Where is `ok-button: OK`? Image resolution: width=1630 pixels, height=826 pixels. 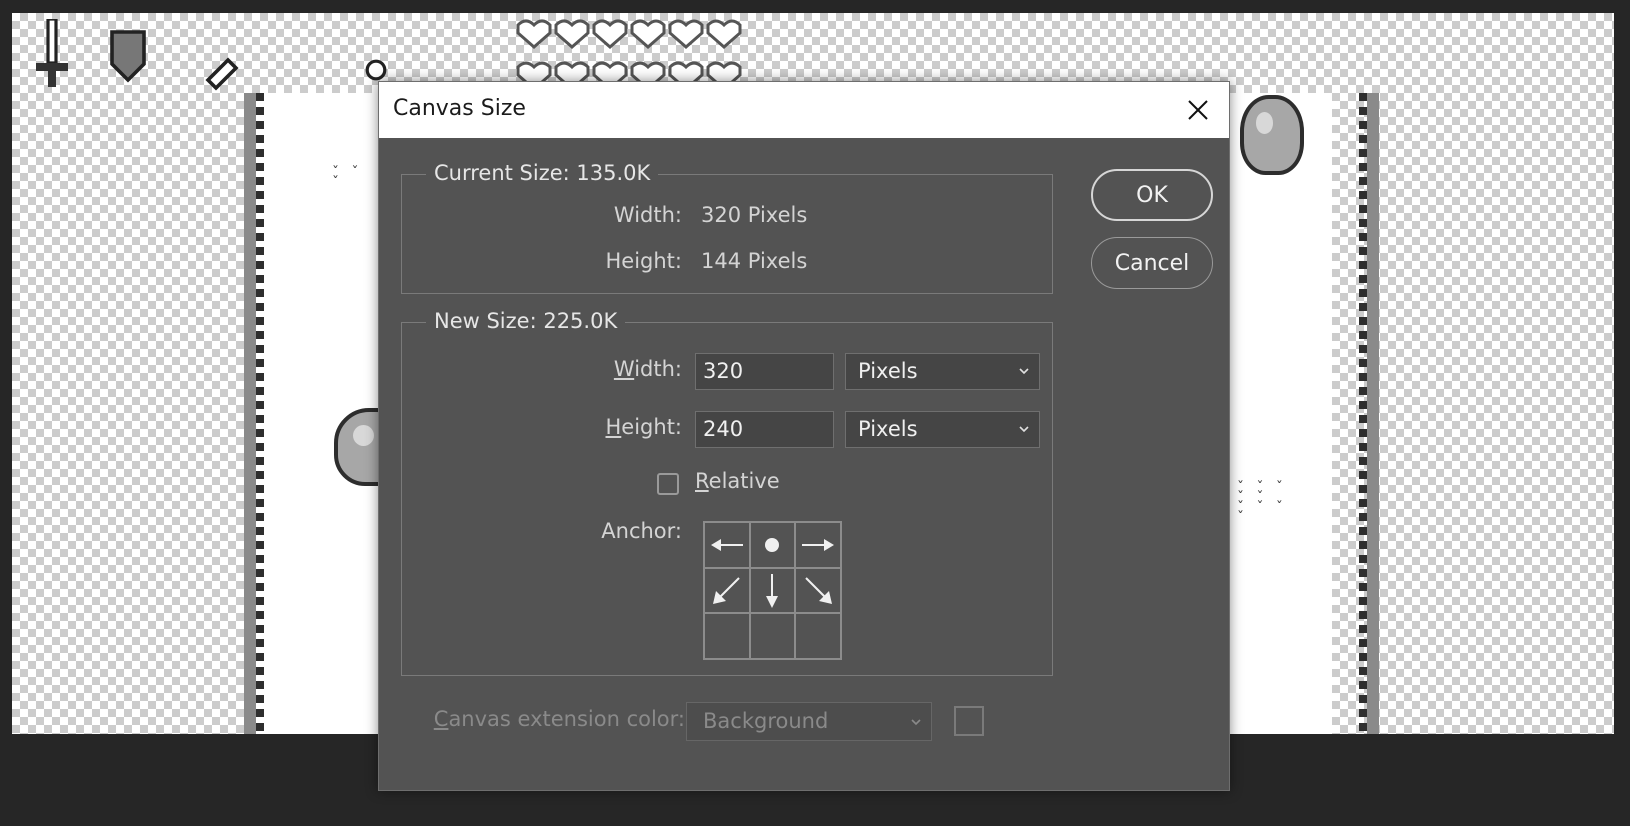 ok-button: OK is located at coordinates (1152, 195).